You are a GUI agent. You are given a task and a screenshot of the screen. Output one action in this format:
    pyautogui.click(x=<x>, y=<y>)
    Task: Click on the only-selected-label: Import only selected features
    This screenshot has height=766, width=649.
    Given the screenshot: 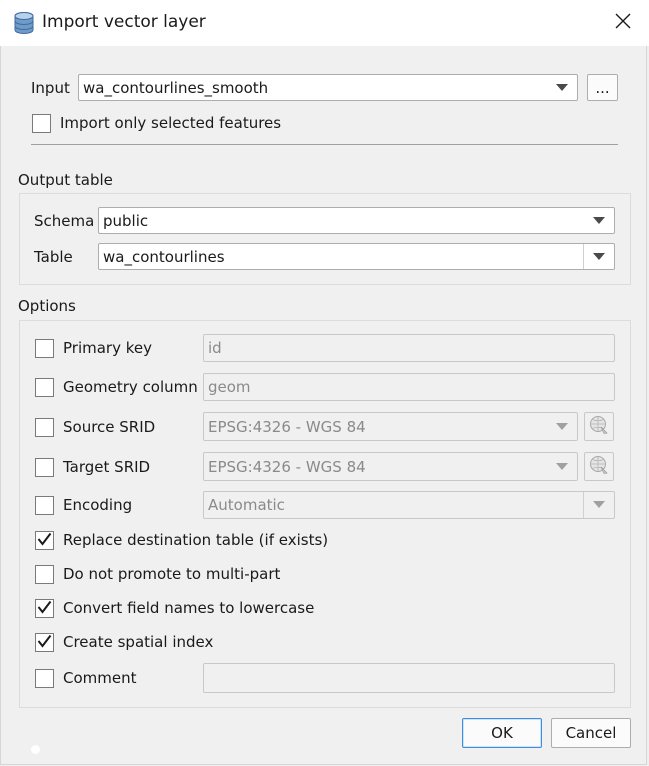 What is the action you would take?
    pyautogui.click(x=171, y=123)
    